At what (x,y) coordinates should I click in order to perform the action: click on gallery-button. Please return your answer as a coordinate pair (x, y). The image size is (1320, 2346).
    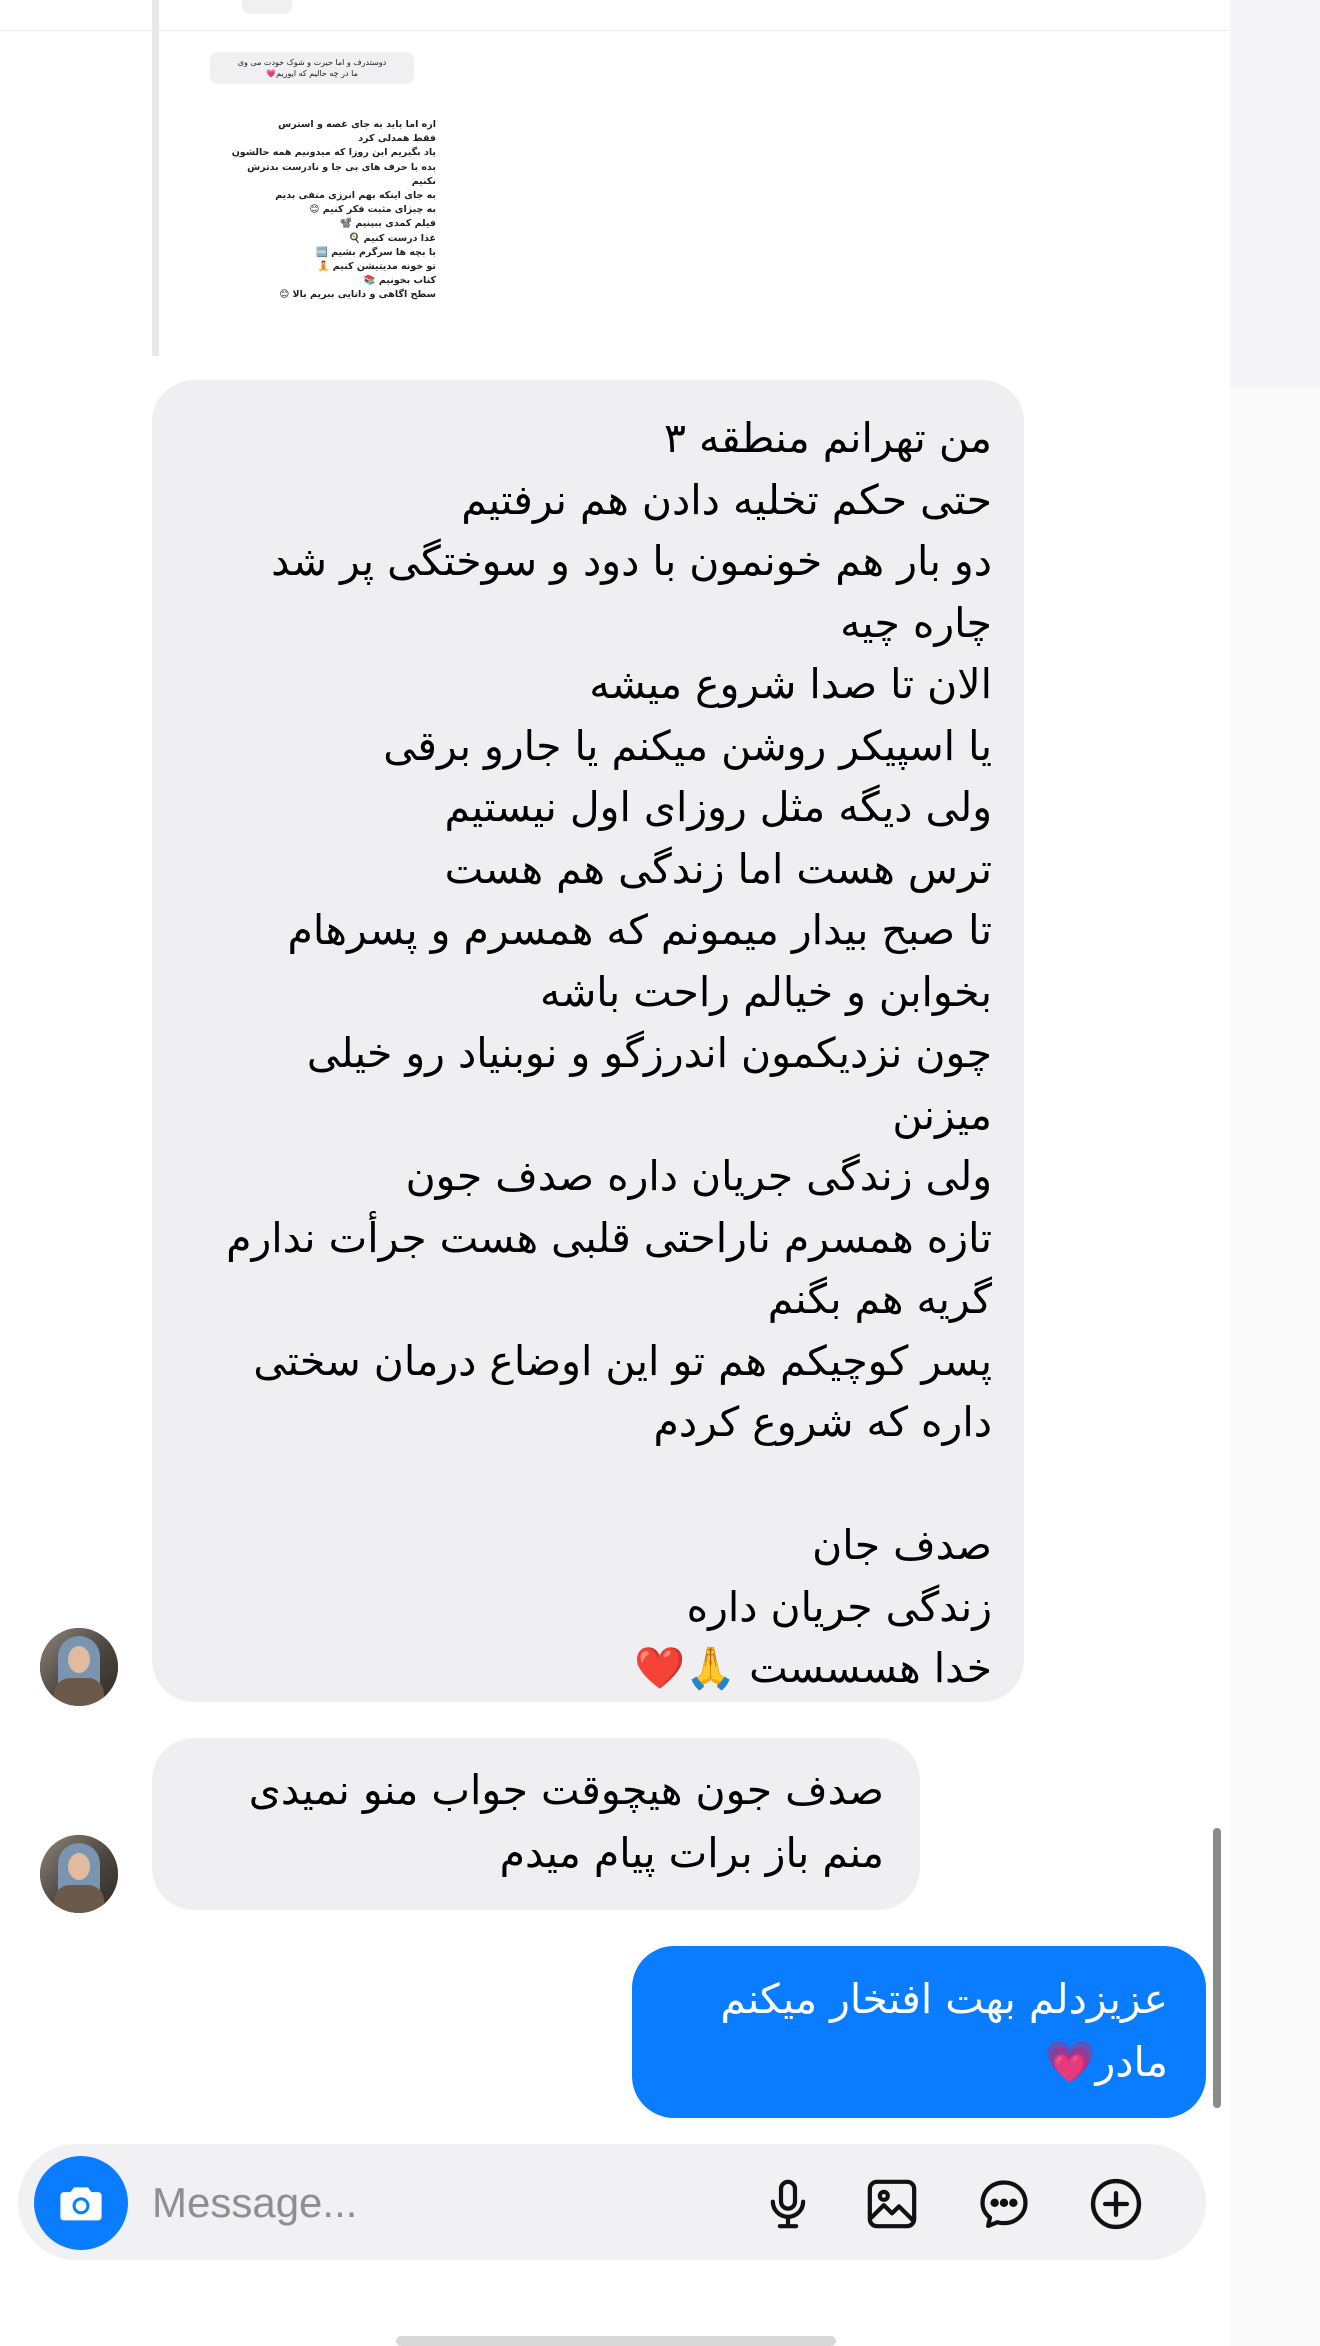
    Looking at the image, I should click on (892, 2204).